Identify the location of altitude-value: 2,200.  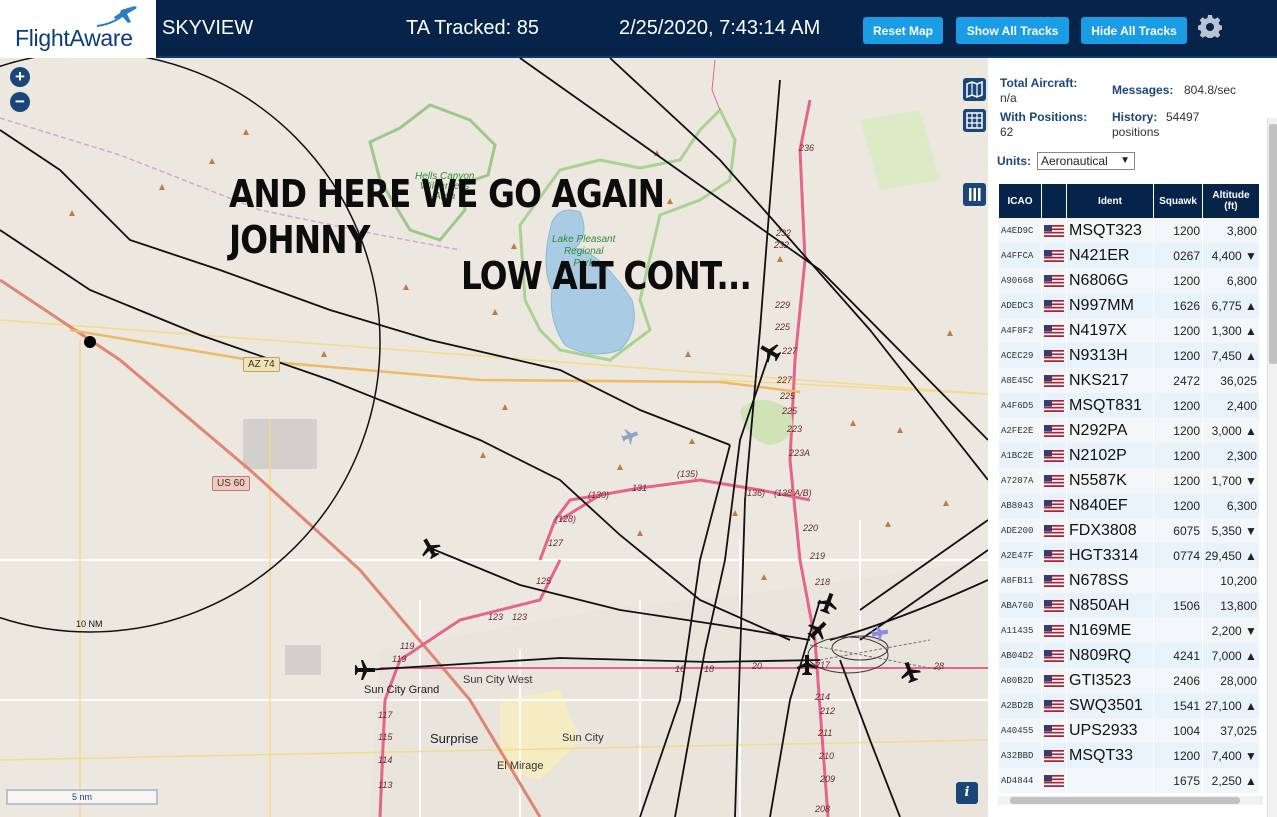
(1226, 630).